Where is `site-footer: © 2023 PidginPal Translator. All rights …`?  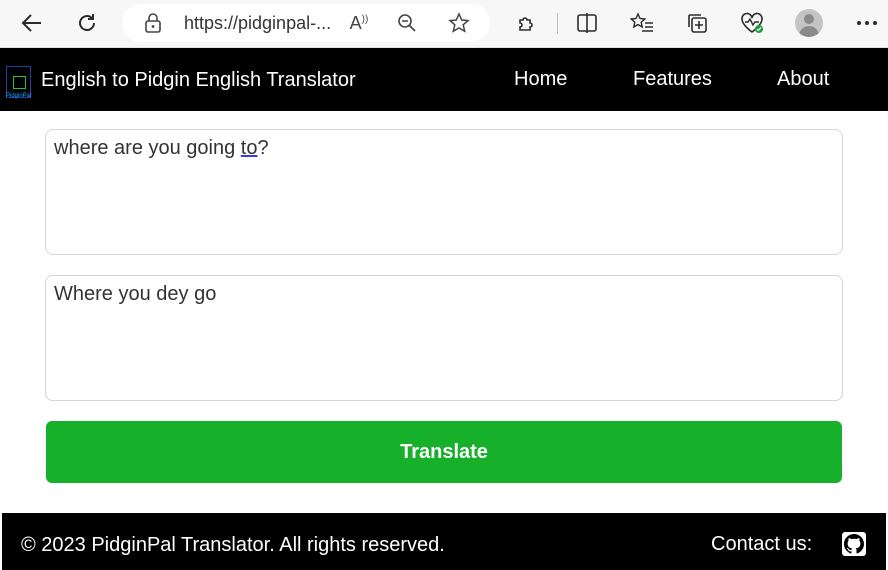 site-footer: © 2023 PidginPal Translator. All rights … is located at coordinates (444, 541).